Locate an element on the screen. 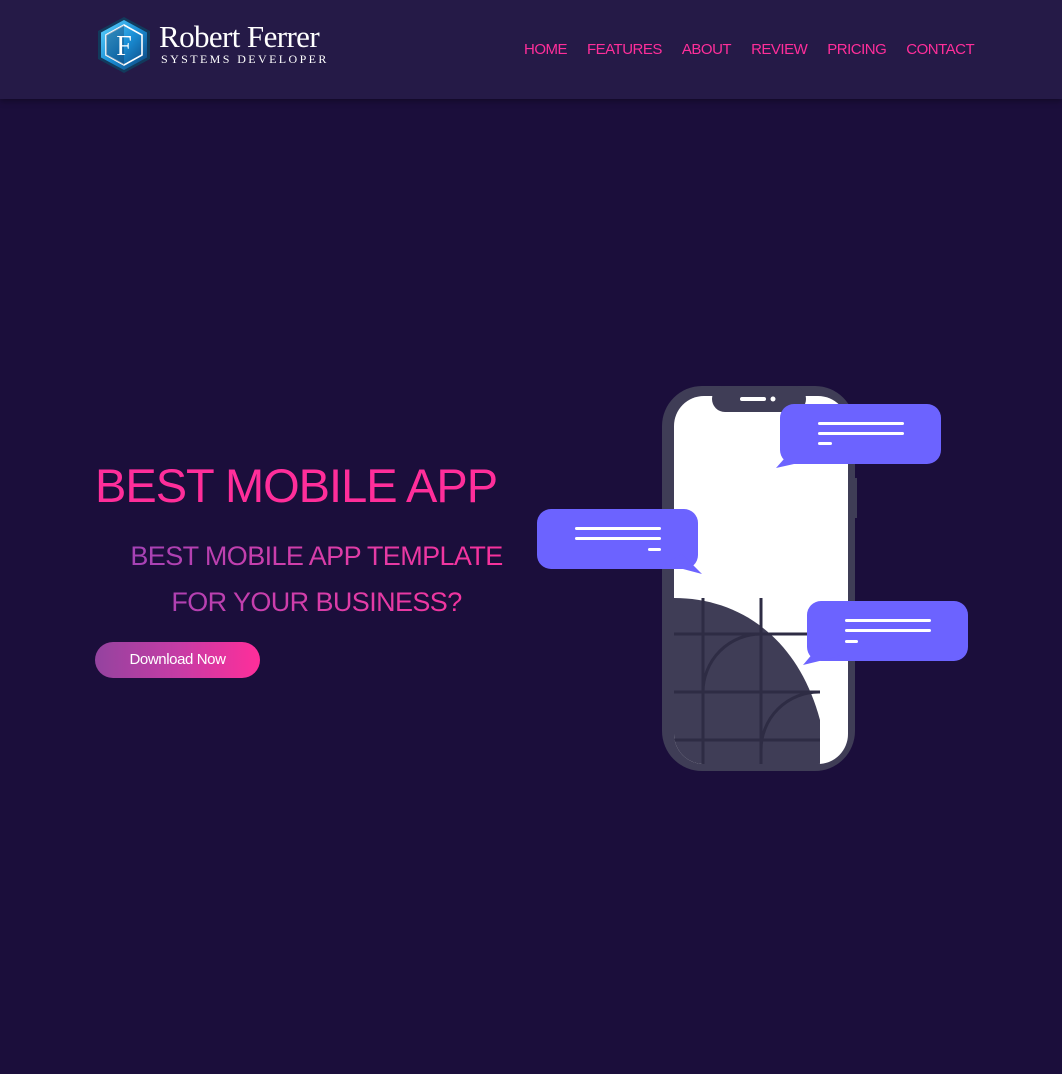 The width and height of the screenshot is (1062, 1074). nav-contact: CONTACT is located at coordinates (940, 50).